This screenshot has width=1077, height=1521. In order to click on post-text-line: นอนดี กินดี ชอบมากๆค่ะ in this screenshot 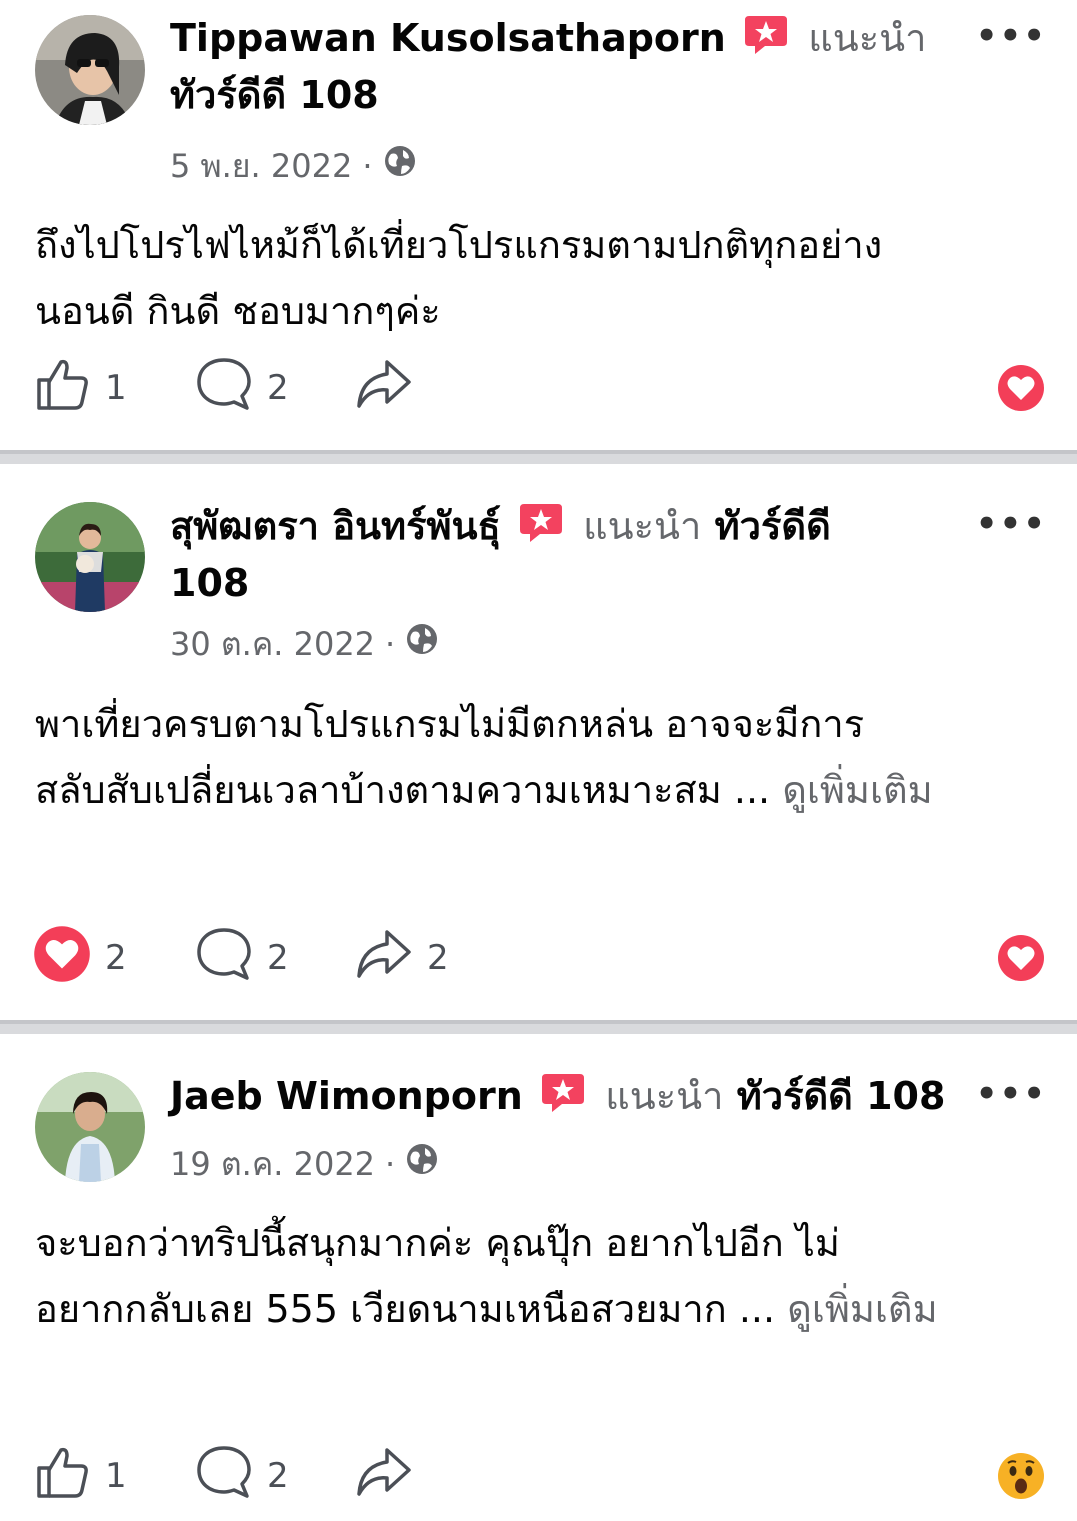, I will do `click(238, 311)`.